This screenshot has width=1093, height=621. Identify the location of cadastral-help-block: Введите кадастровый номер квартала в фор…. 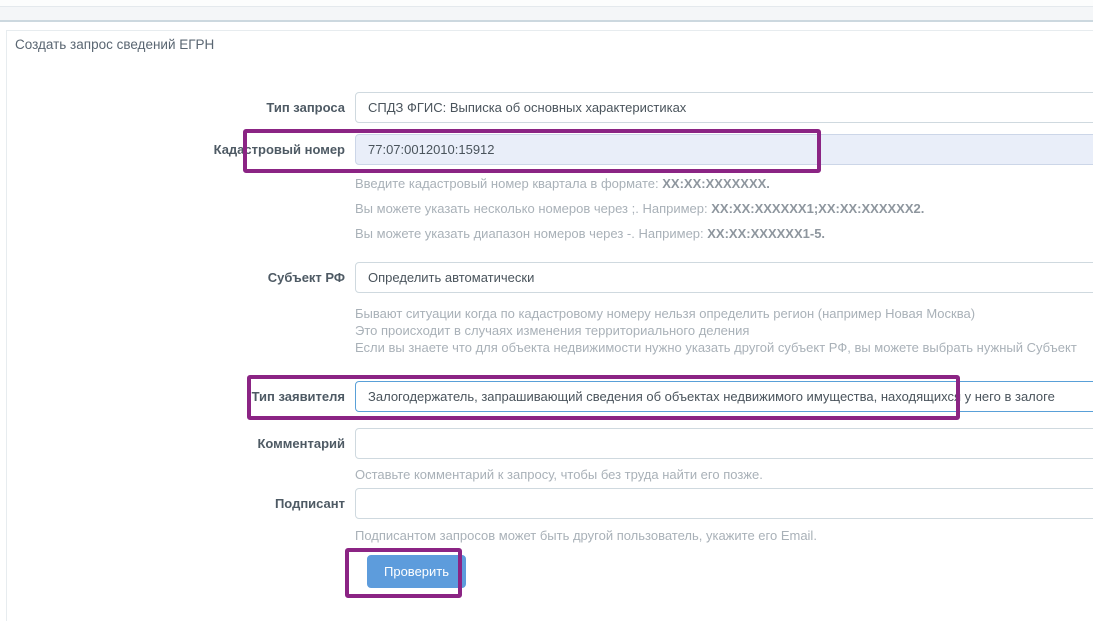
(550, 208).